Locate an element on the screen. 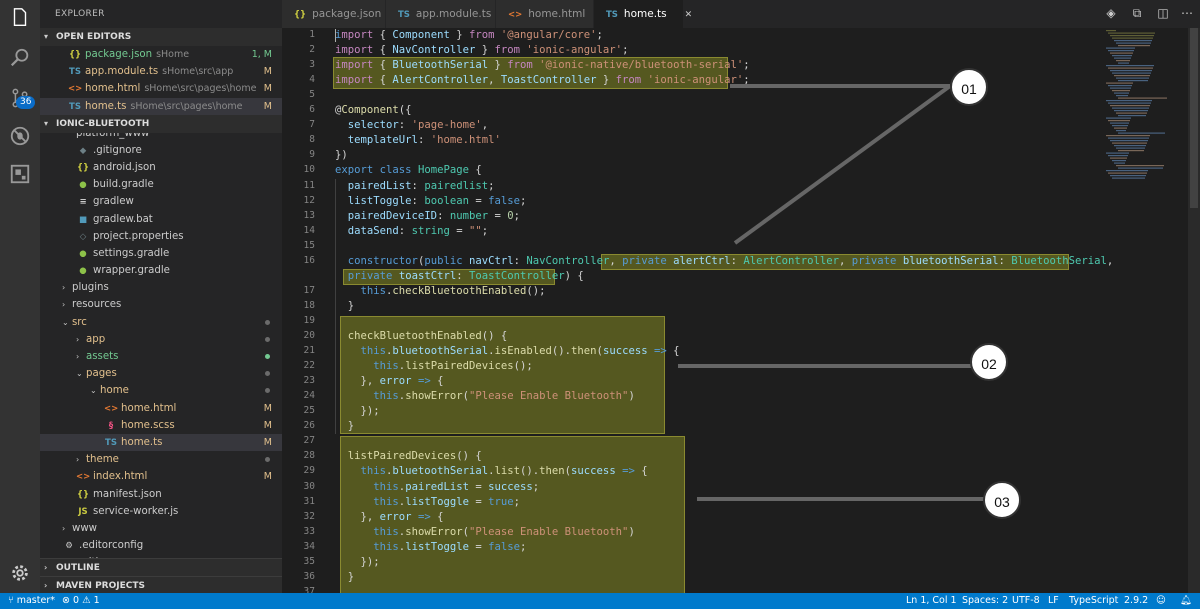 The image size is (1200, 609). code-line: checkBluetoothEnabled() { is located at coordinates (421, 336).